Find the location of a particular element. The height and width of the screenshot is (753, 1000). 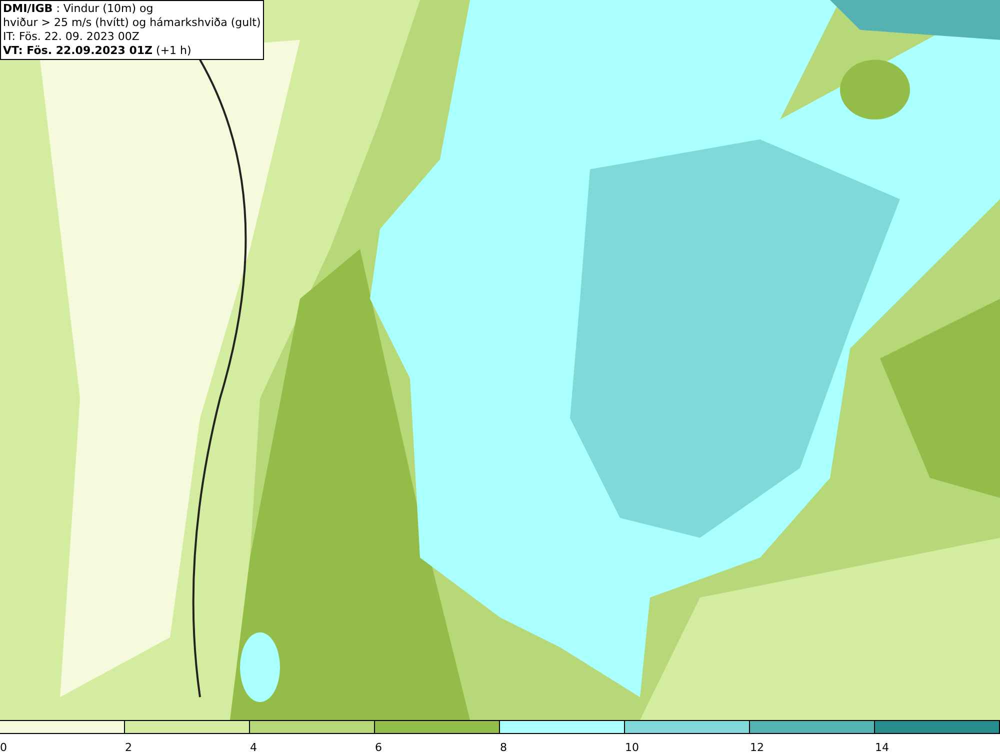

legend-label: 8 is located at coordinates (503, 747).